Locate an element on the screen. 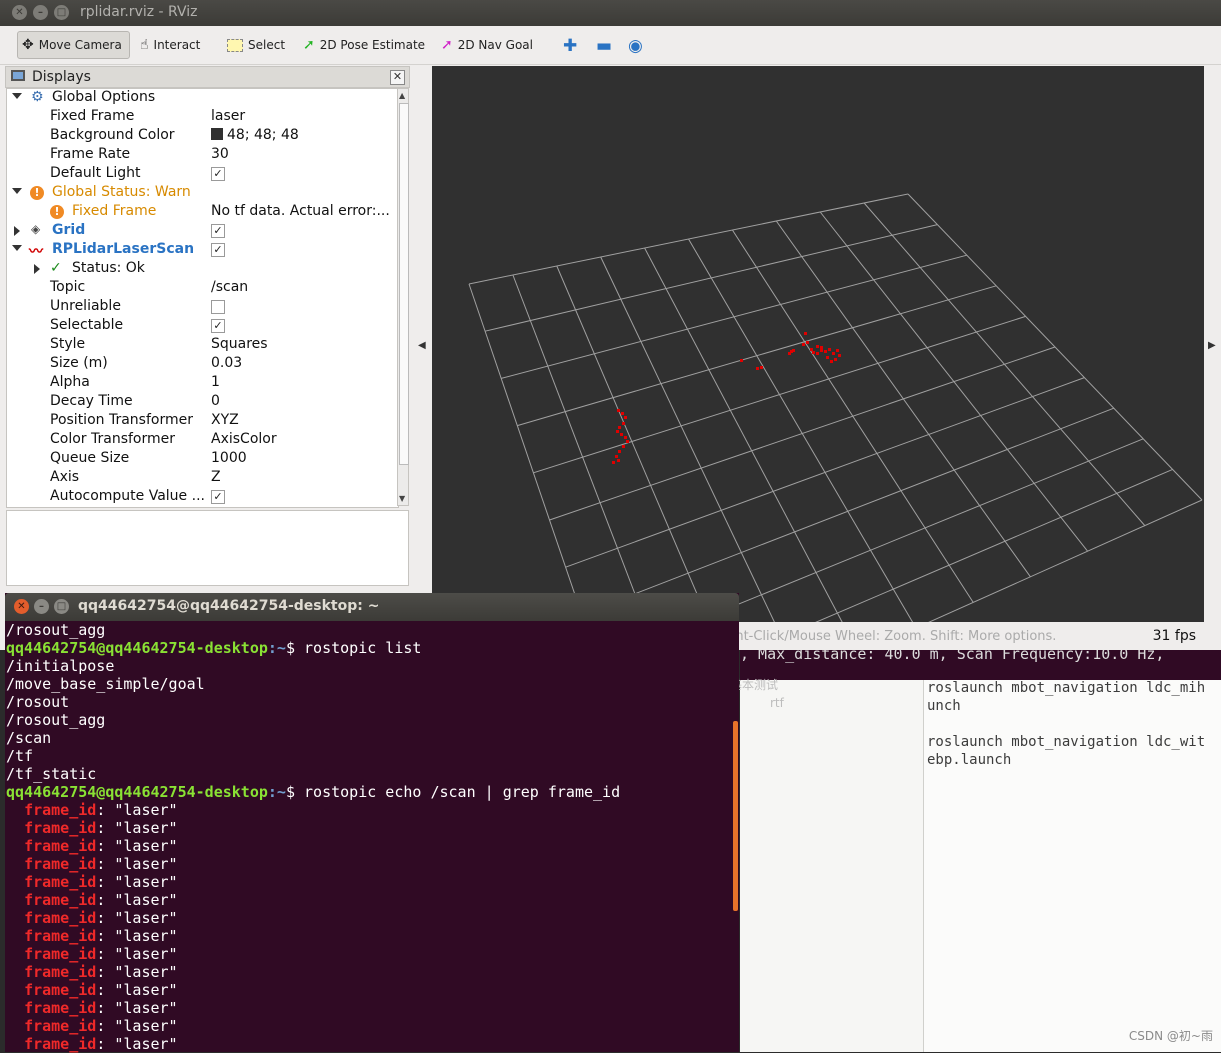 This screenshot has width=1221, height=1053. tree-row-status-ok: ✓ Status: Ok is located at coordinates (202, 269).